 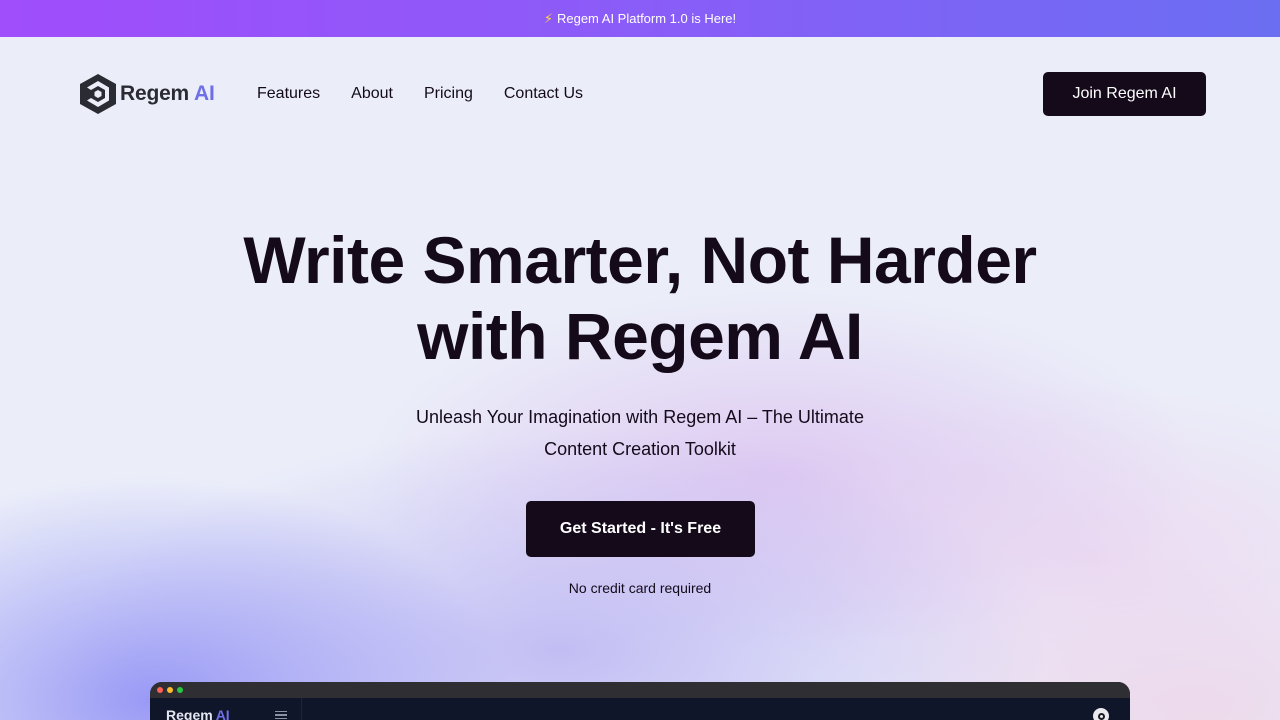 What do you see at coordinates (222, 713) in the screenshot?
I see `preview-logo-suffix: AI` at bounding box center [222, 713].